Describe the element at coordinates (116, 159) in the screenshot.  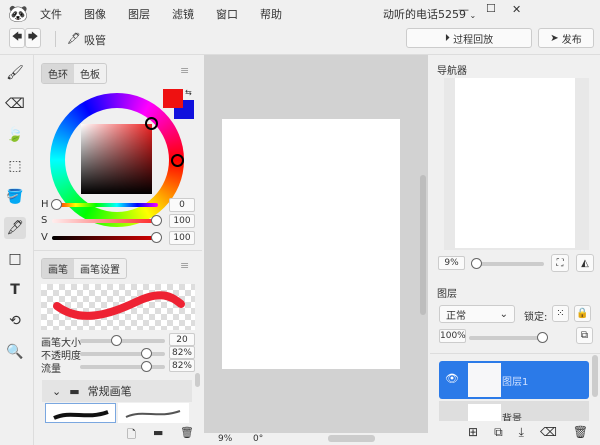
I see `sv-square` at that location.